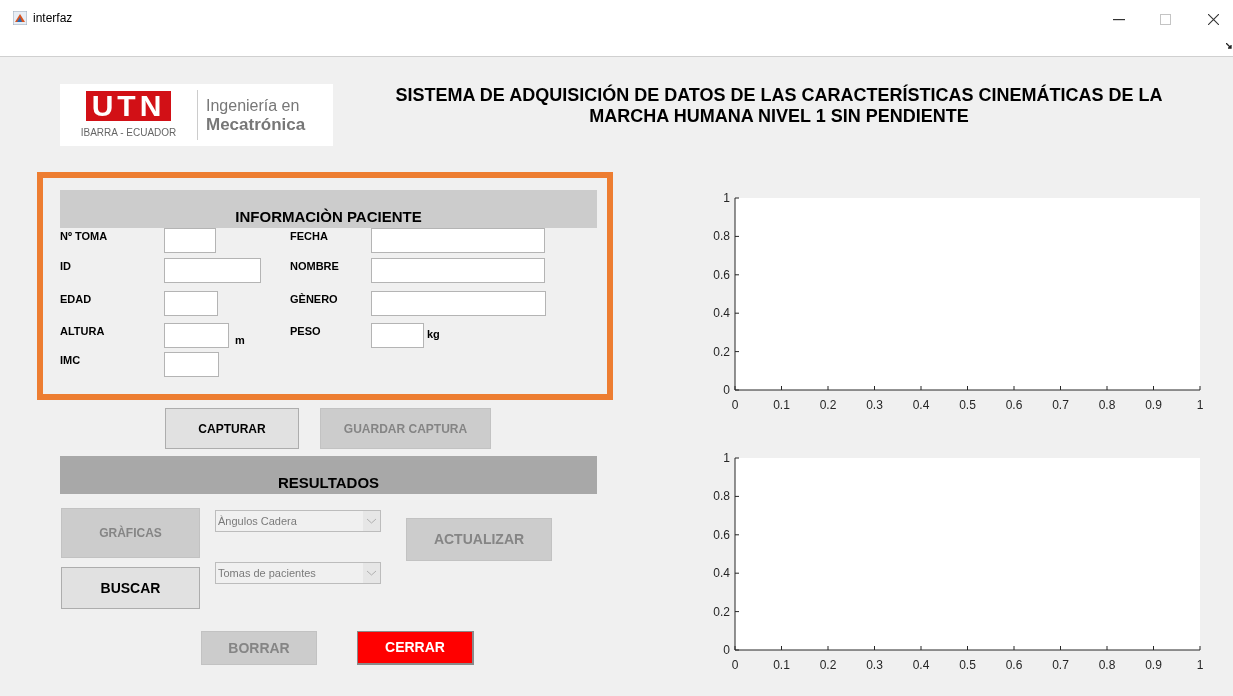 The height and width of the screenshot is (696, 1233). Describe the element at coordinates (66, 266) in the screenshot. I see `field-label: ID` at that location.